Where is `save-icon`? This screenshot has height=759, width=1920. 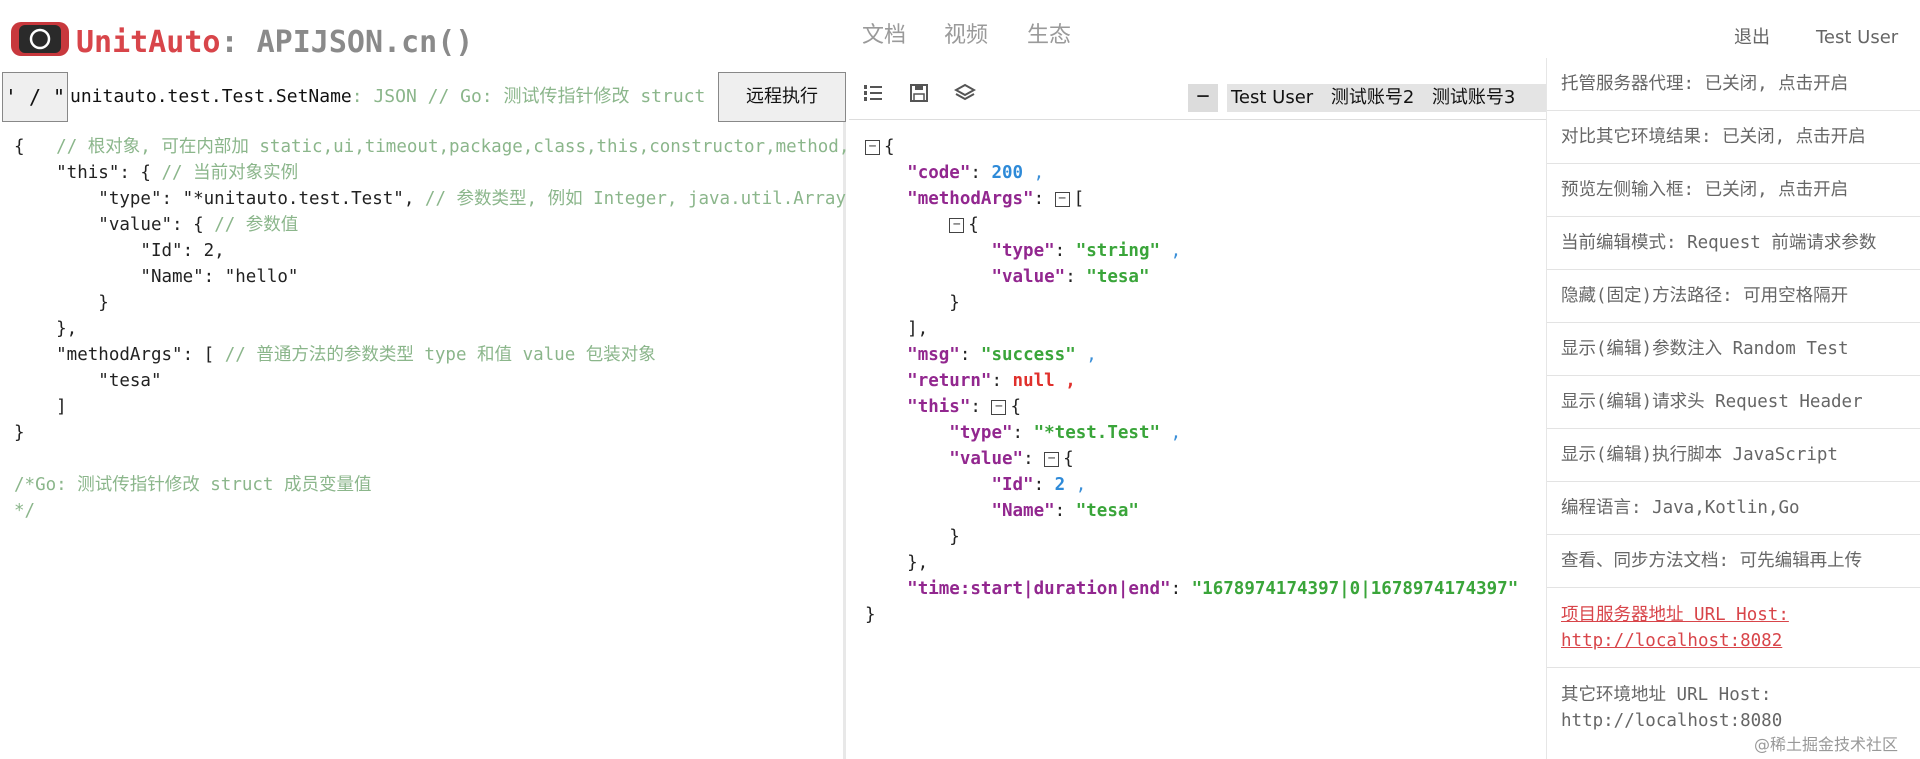
save-icon is located at coordinates (919, 96).